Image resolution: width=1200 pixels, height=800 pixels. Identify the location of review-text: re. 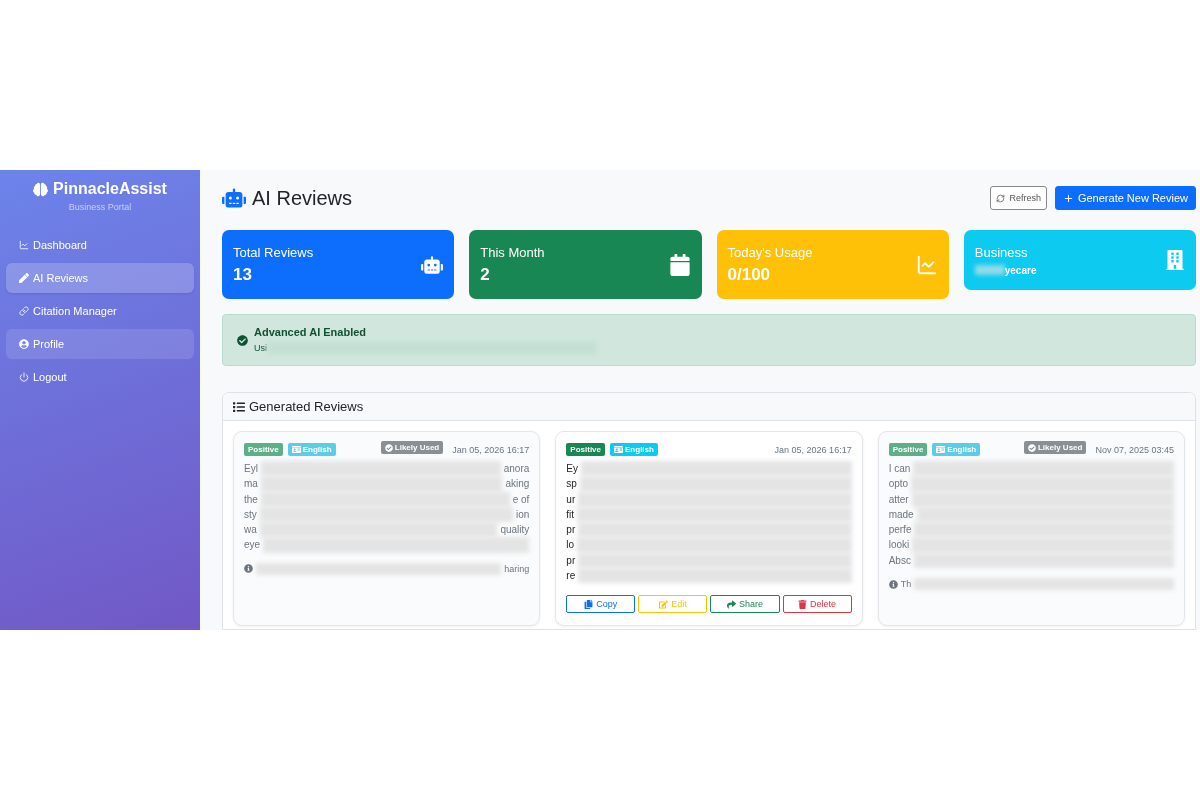
(571, 576).